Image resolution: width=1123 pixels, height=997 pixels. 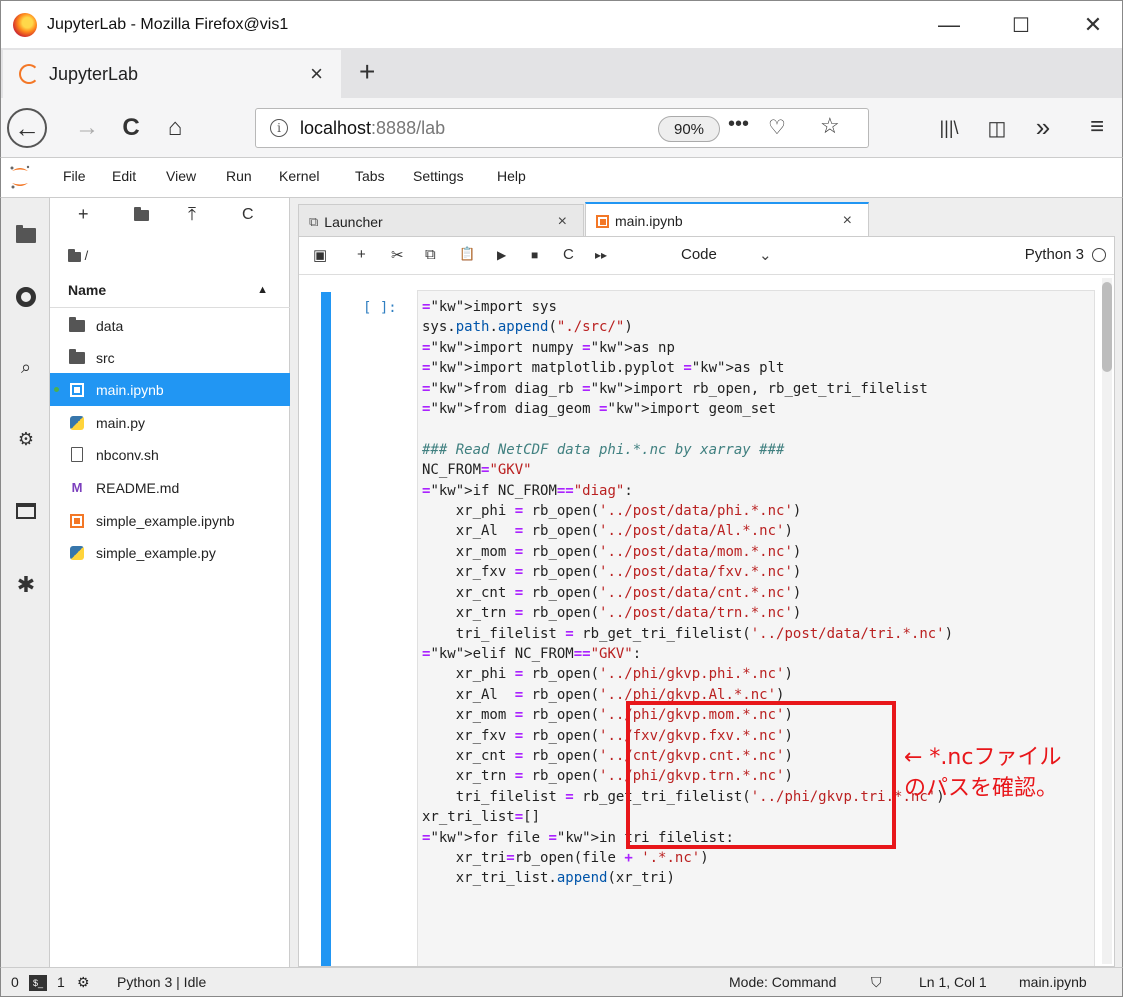 What do you see at coordinates (170, 325) in the screenshot?
I see `file-item-data: data` at bounding box center [170, 325].